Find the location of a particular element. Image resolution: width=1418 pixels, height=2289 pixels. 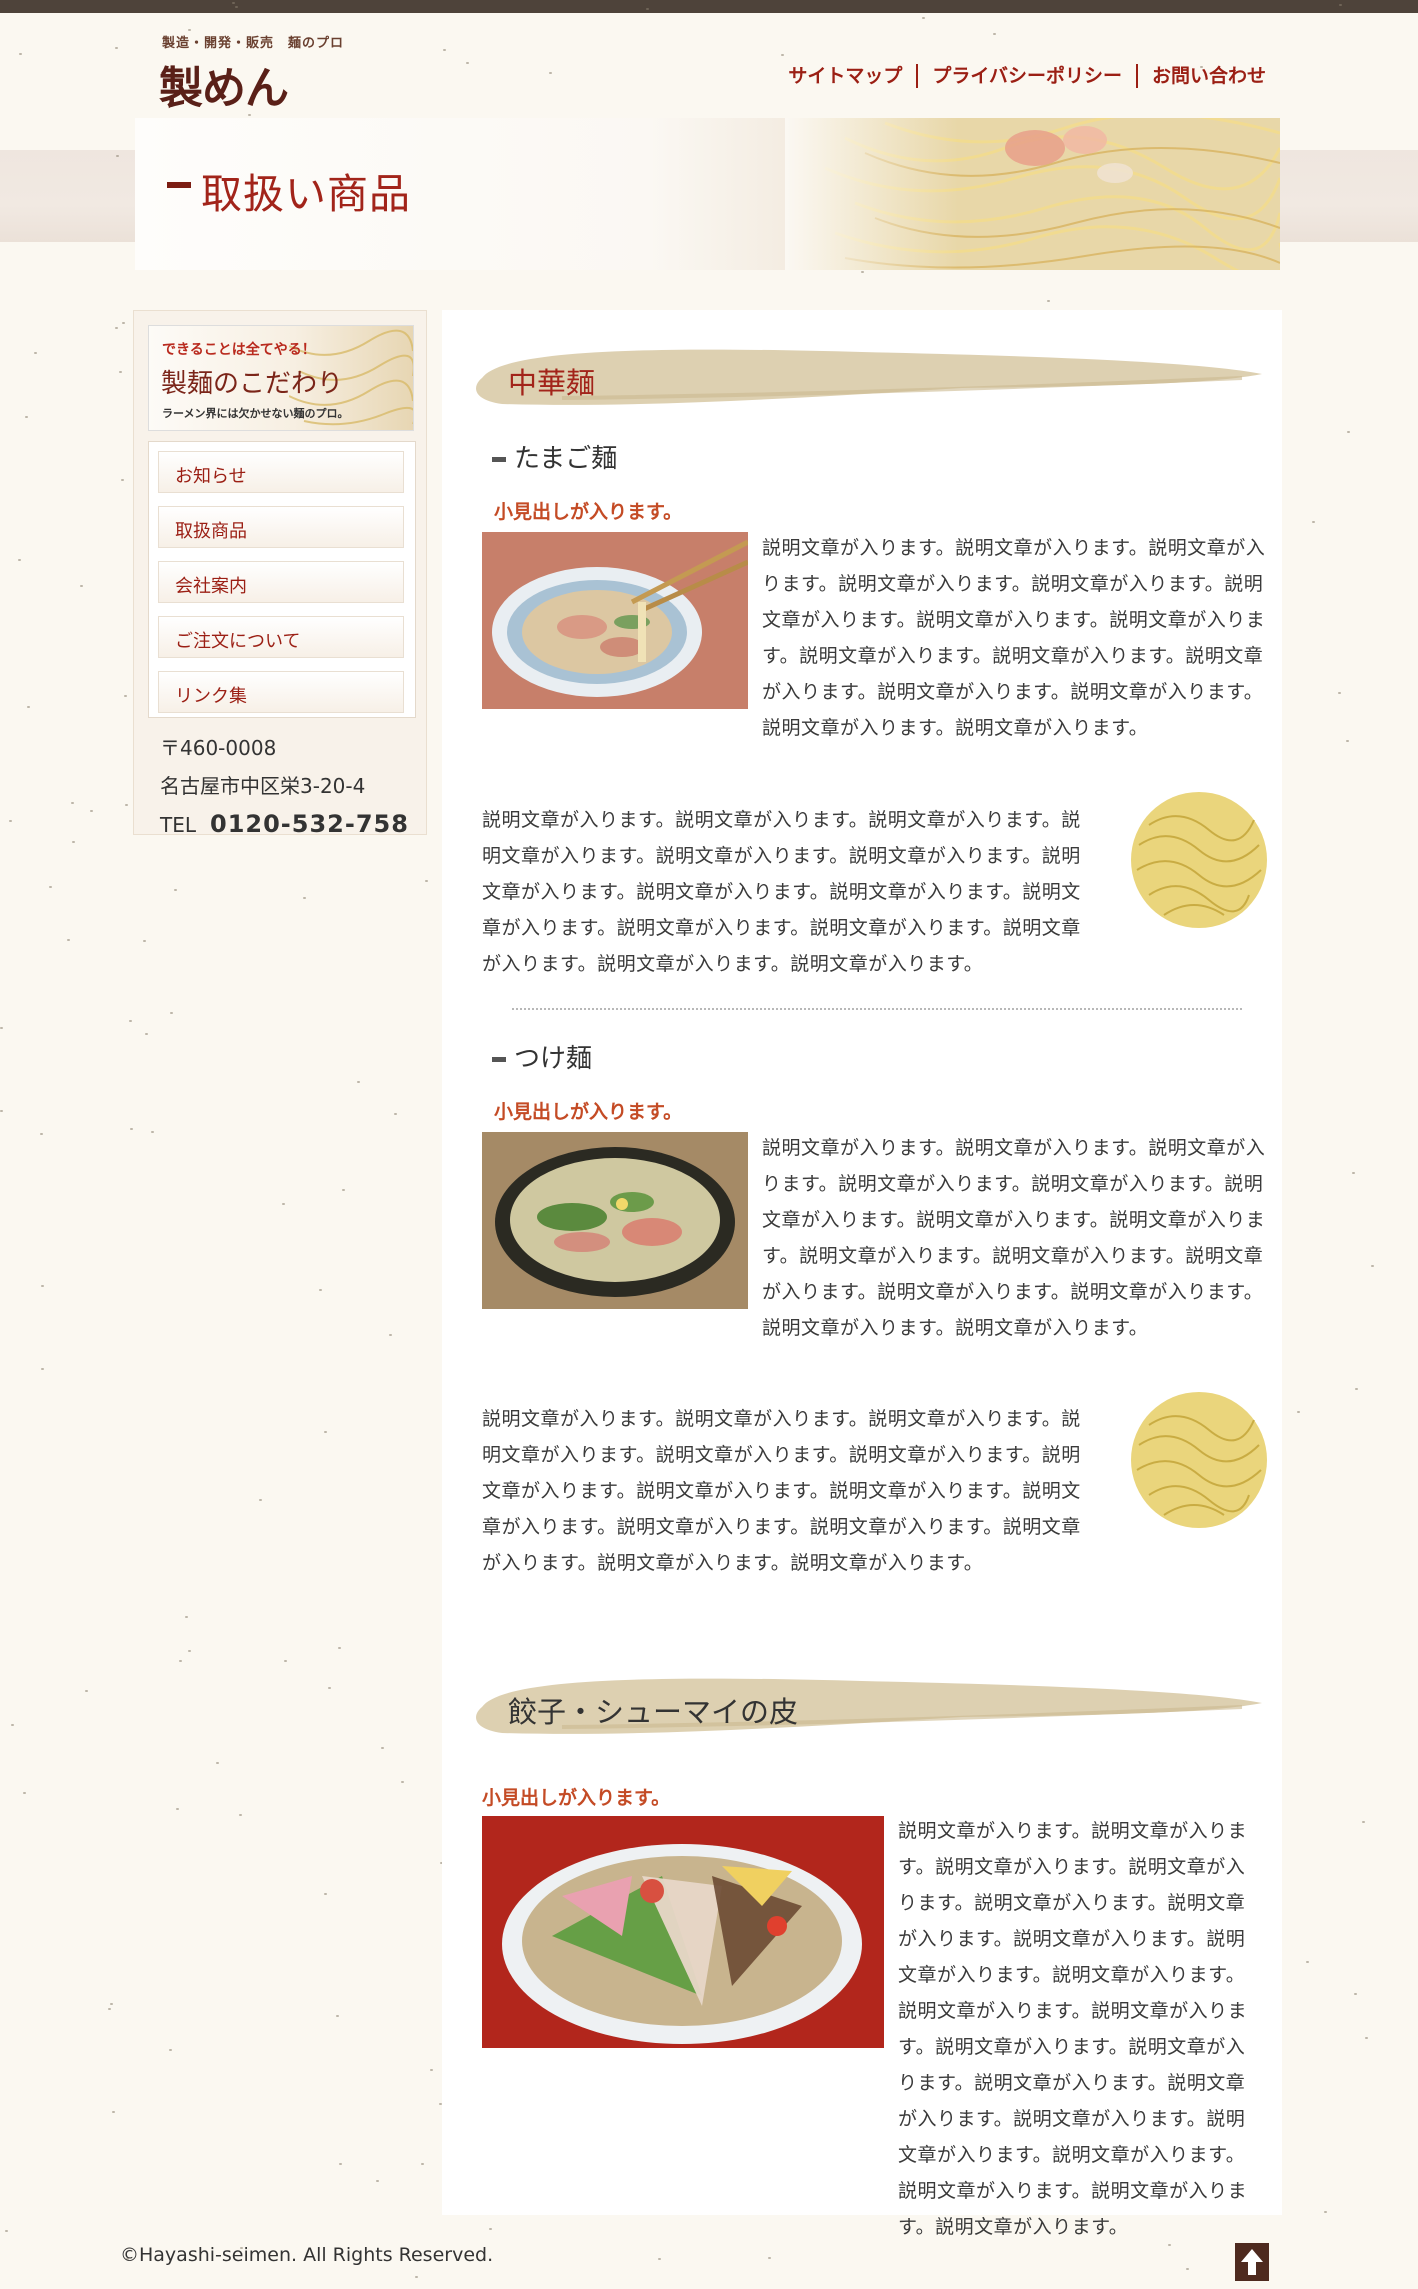

ramen-photo is located at coordinates (615, 620).